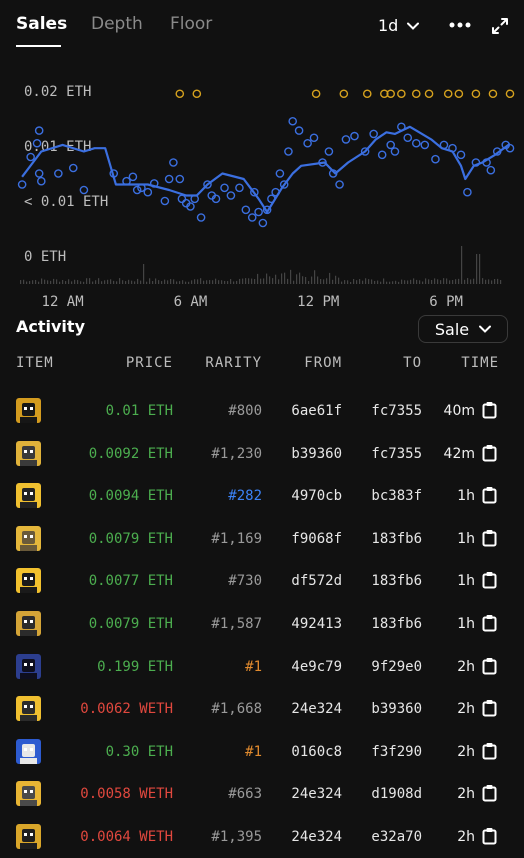 Image resolution: width=524 pixels, height=858 pixels. What do you see at coordinates (233, 363) in the screenshot?
I see `column-rarity: RARITY` at bounding box center [233, 363].